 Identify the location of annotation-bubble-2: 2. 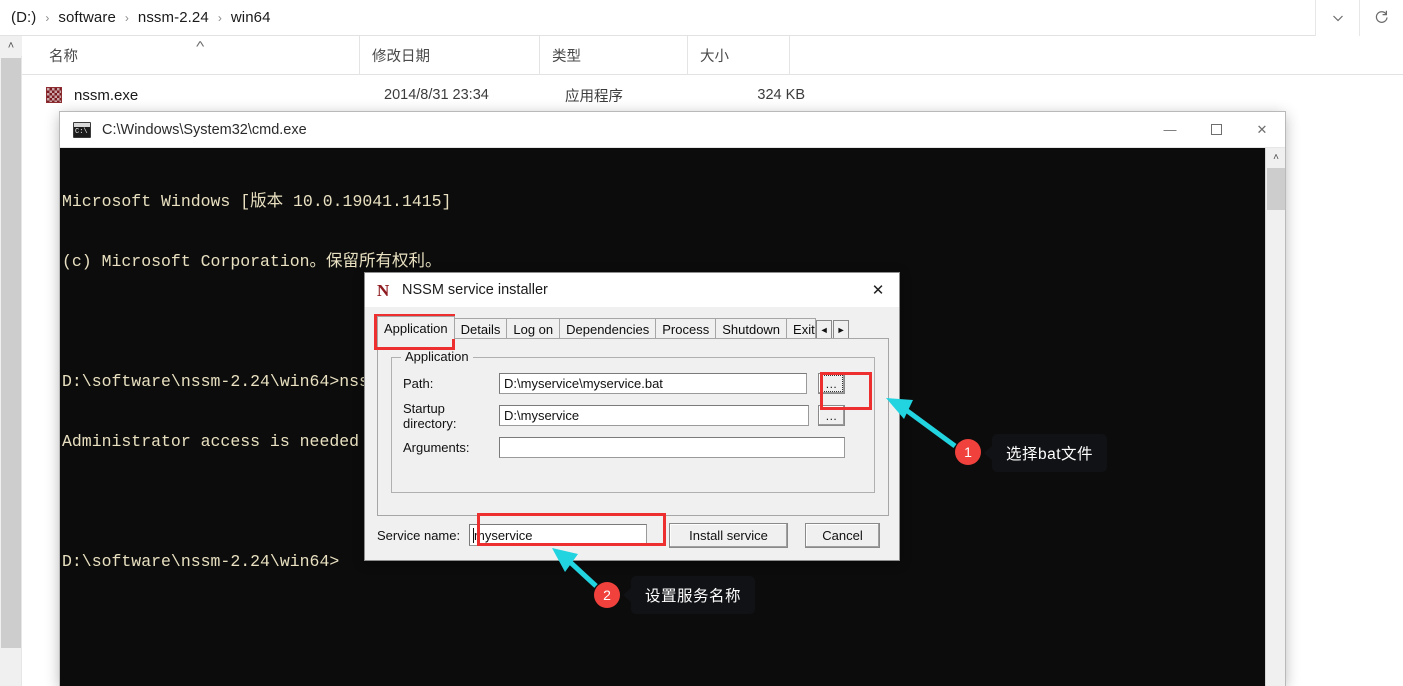
(607, 595).